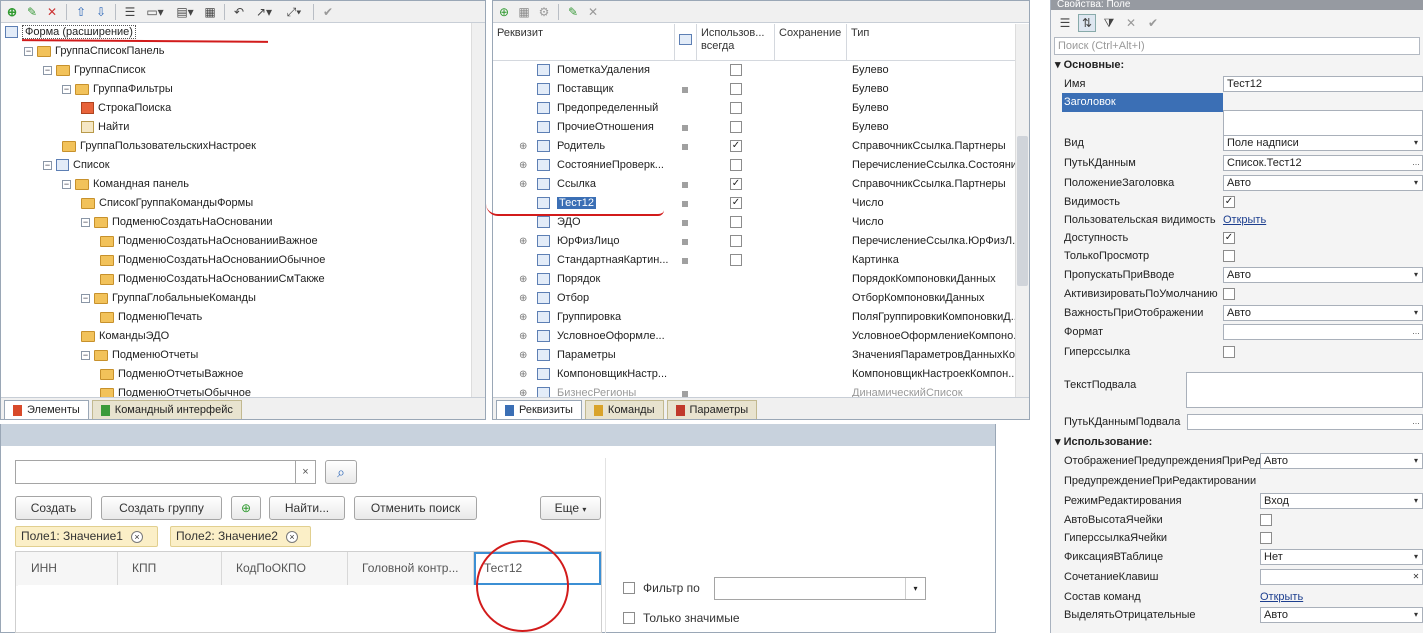 Image resolution: width=1423 pixels, height=633 pixels. Describe the element at coordinates (209, 241) in the screenshot. I see `tree-item: ПодменюСоздатьНаОснованииВажное` at that location.